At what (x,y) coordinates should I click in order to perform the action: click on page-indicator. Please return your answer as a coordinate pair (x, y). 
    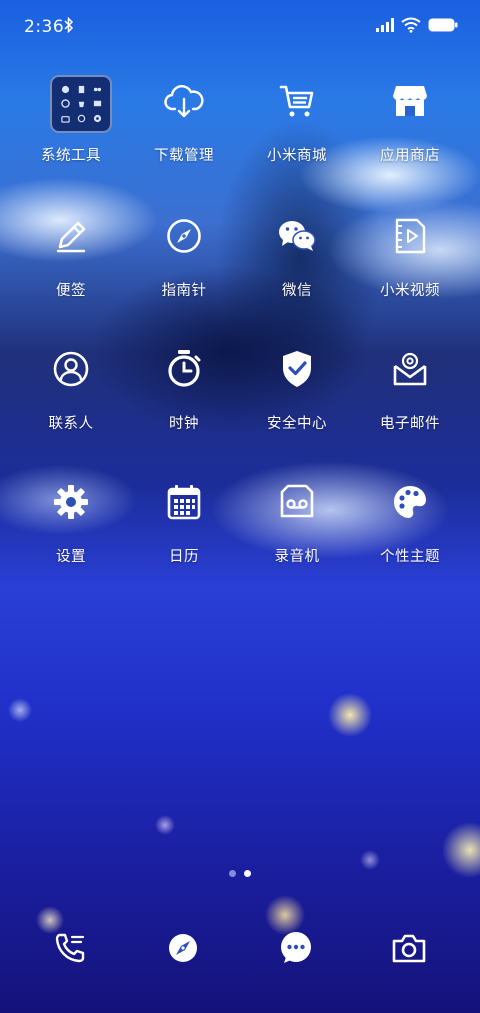
    Looking at the image, I should click on (240, 875).